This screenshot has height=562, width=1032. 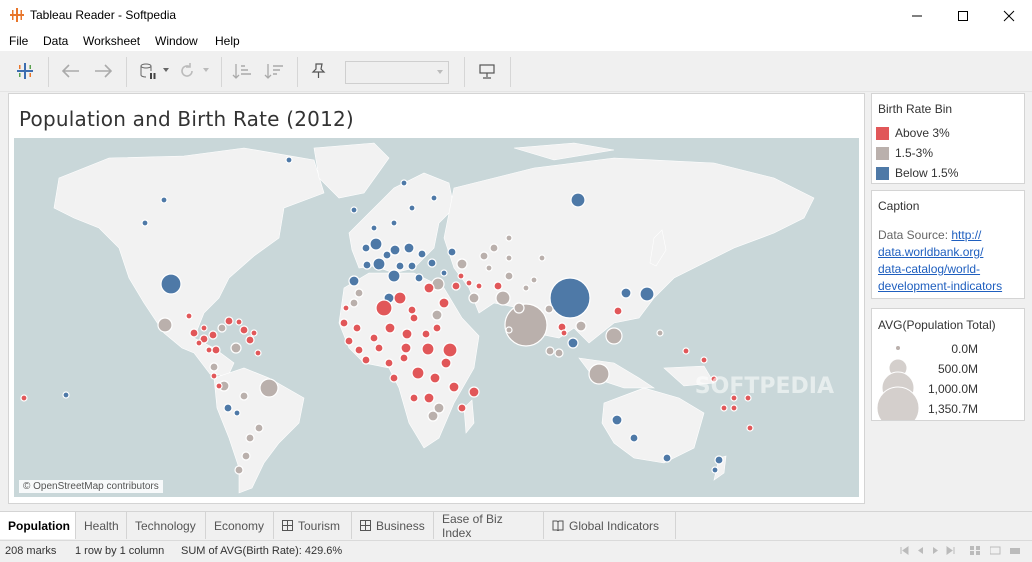 I want to click on pin-button, so click(x=318, y=71).